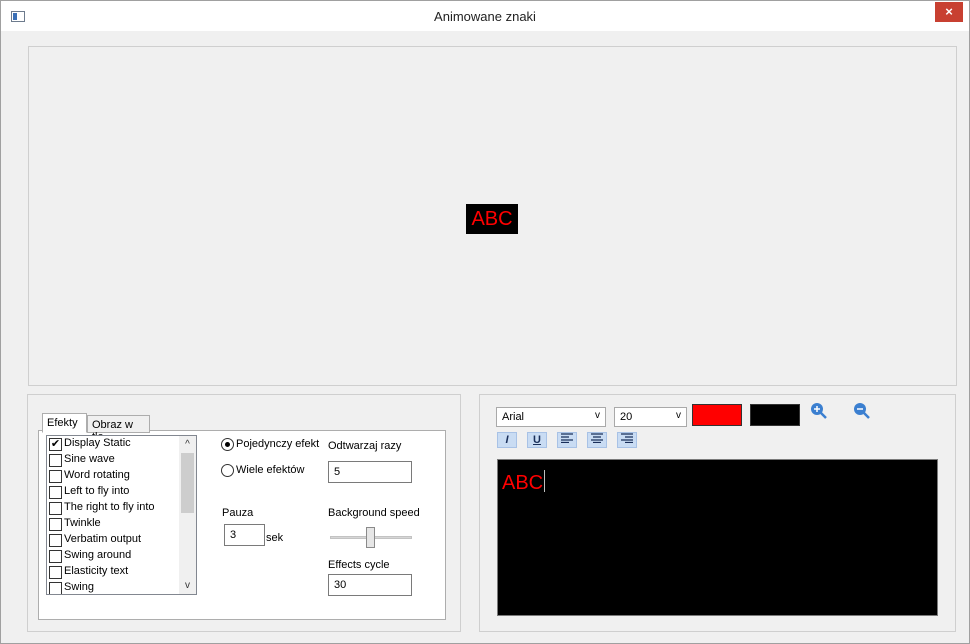 This screenshot has height=644, width=970. What do you see at coordinates (370, 585) in the screenshot?
I see `effects-cycle-input: 30` at bounding box center [370, 585].